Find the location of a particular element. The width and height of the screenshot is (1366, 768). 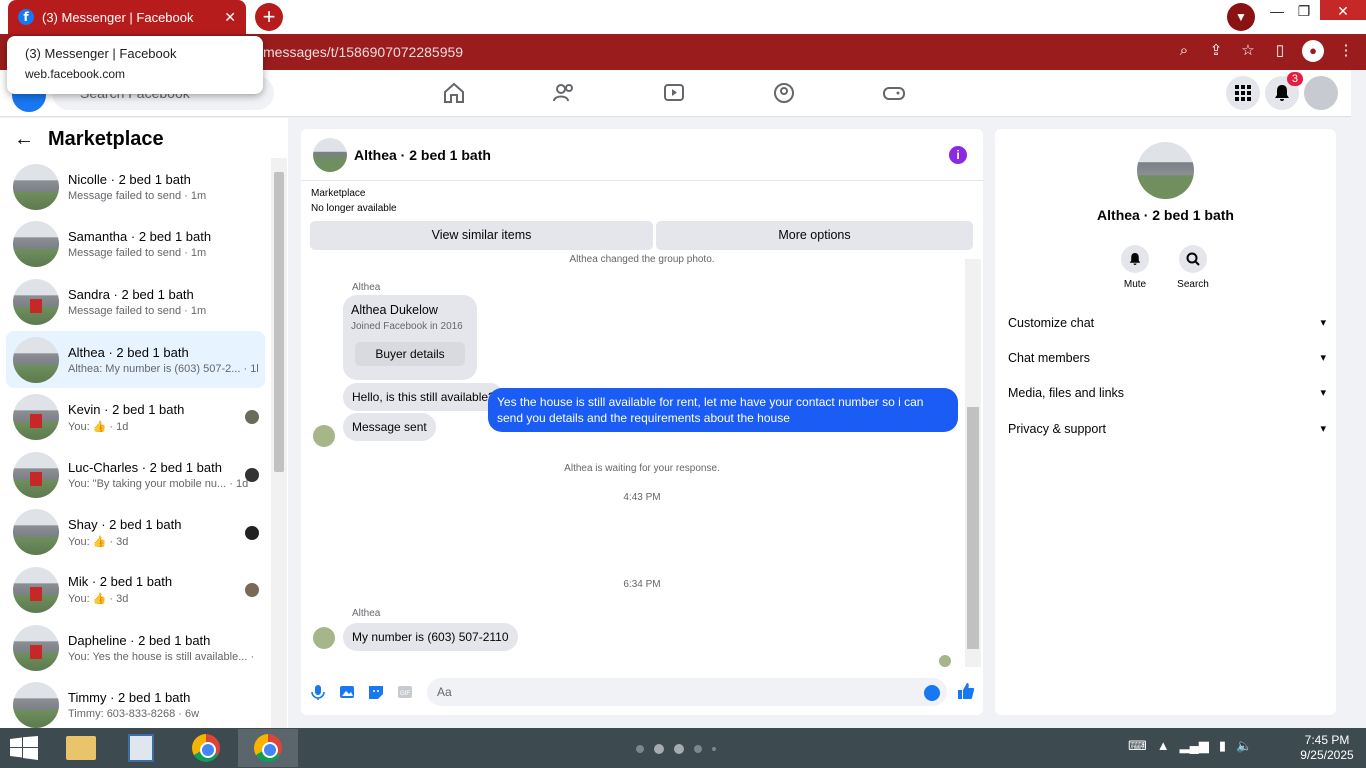

chat-scrollbar is located at coordinates (973, 463).